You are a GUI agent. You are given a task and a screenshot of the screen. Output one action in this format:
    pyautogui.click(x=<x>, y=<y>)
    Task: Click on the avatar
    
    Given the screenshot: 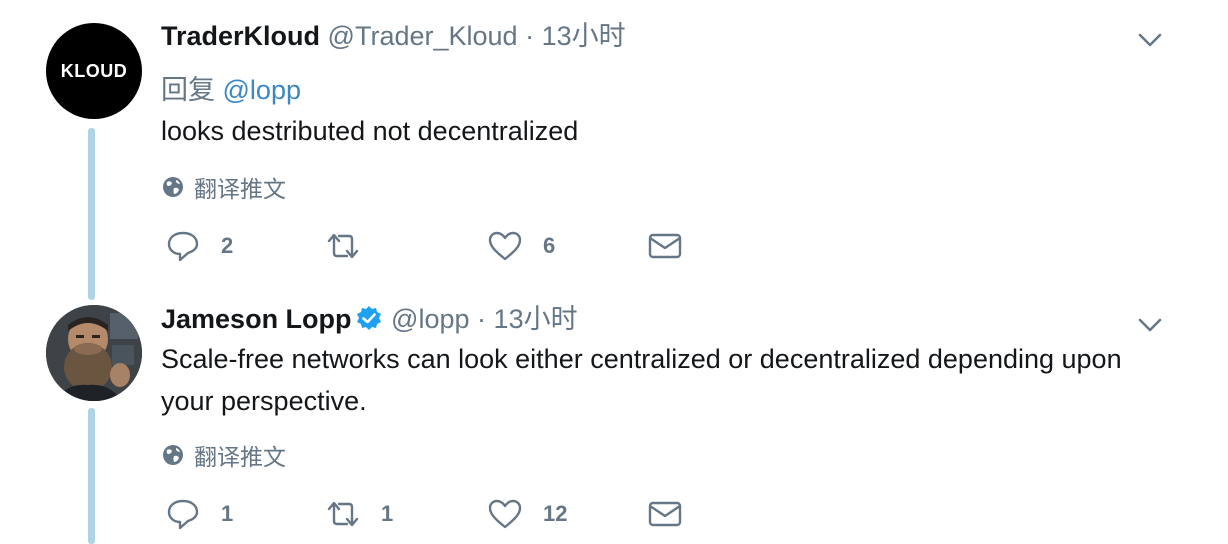 What is the action you would take?
    pyautogui.click(x=94, y=353)
    